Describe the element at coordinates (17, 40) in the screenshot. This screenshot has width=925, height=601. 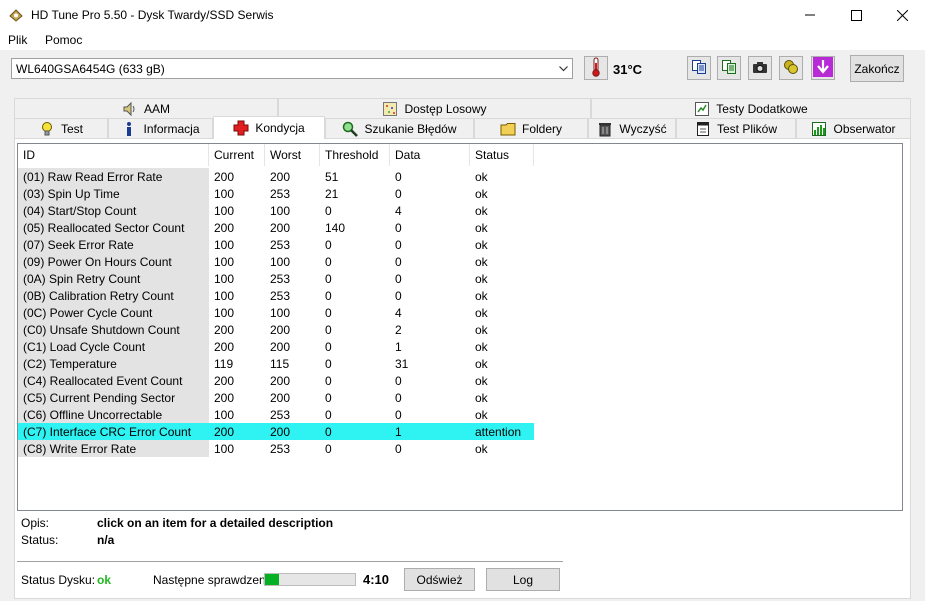
I see `menu-file: Plik` at that location.